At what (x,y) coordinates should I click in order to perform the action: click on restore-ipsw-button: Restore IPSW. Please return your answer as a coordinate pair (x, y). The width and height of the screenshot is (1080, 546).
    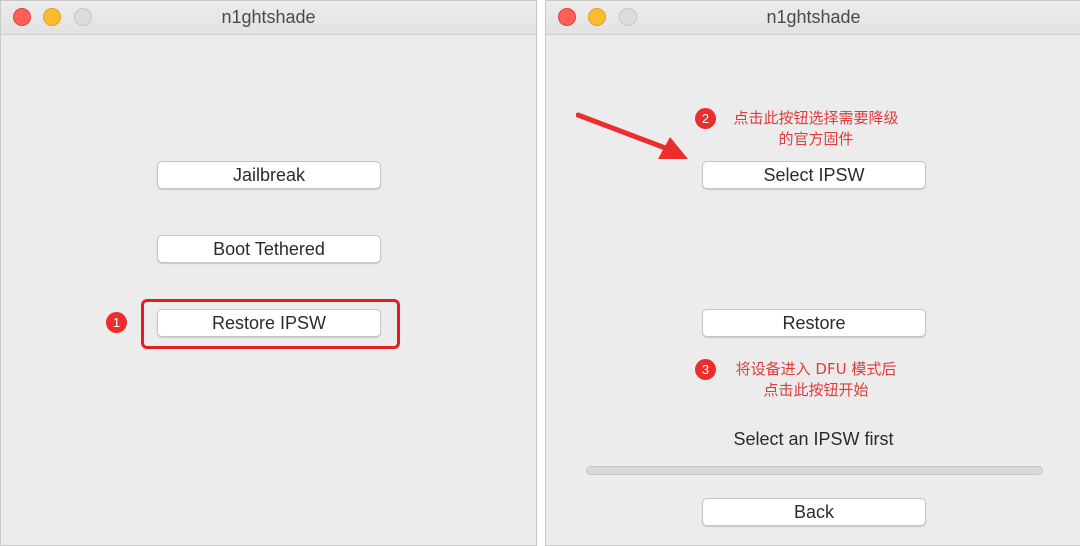
    Looking at the image, I should click on (269, 323).